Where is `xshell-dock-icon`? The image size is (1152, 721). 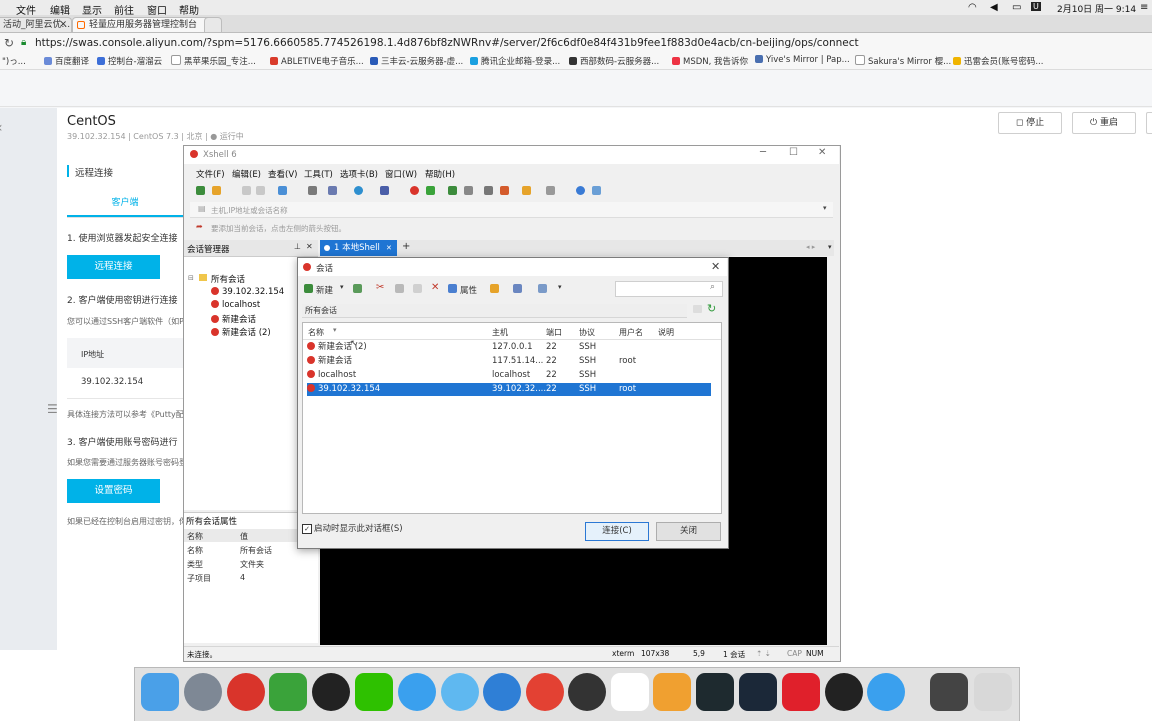 xshell-dock-icon is located at coordinates (246, 692).